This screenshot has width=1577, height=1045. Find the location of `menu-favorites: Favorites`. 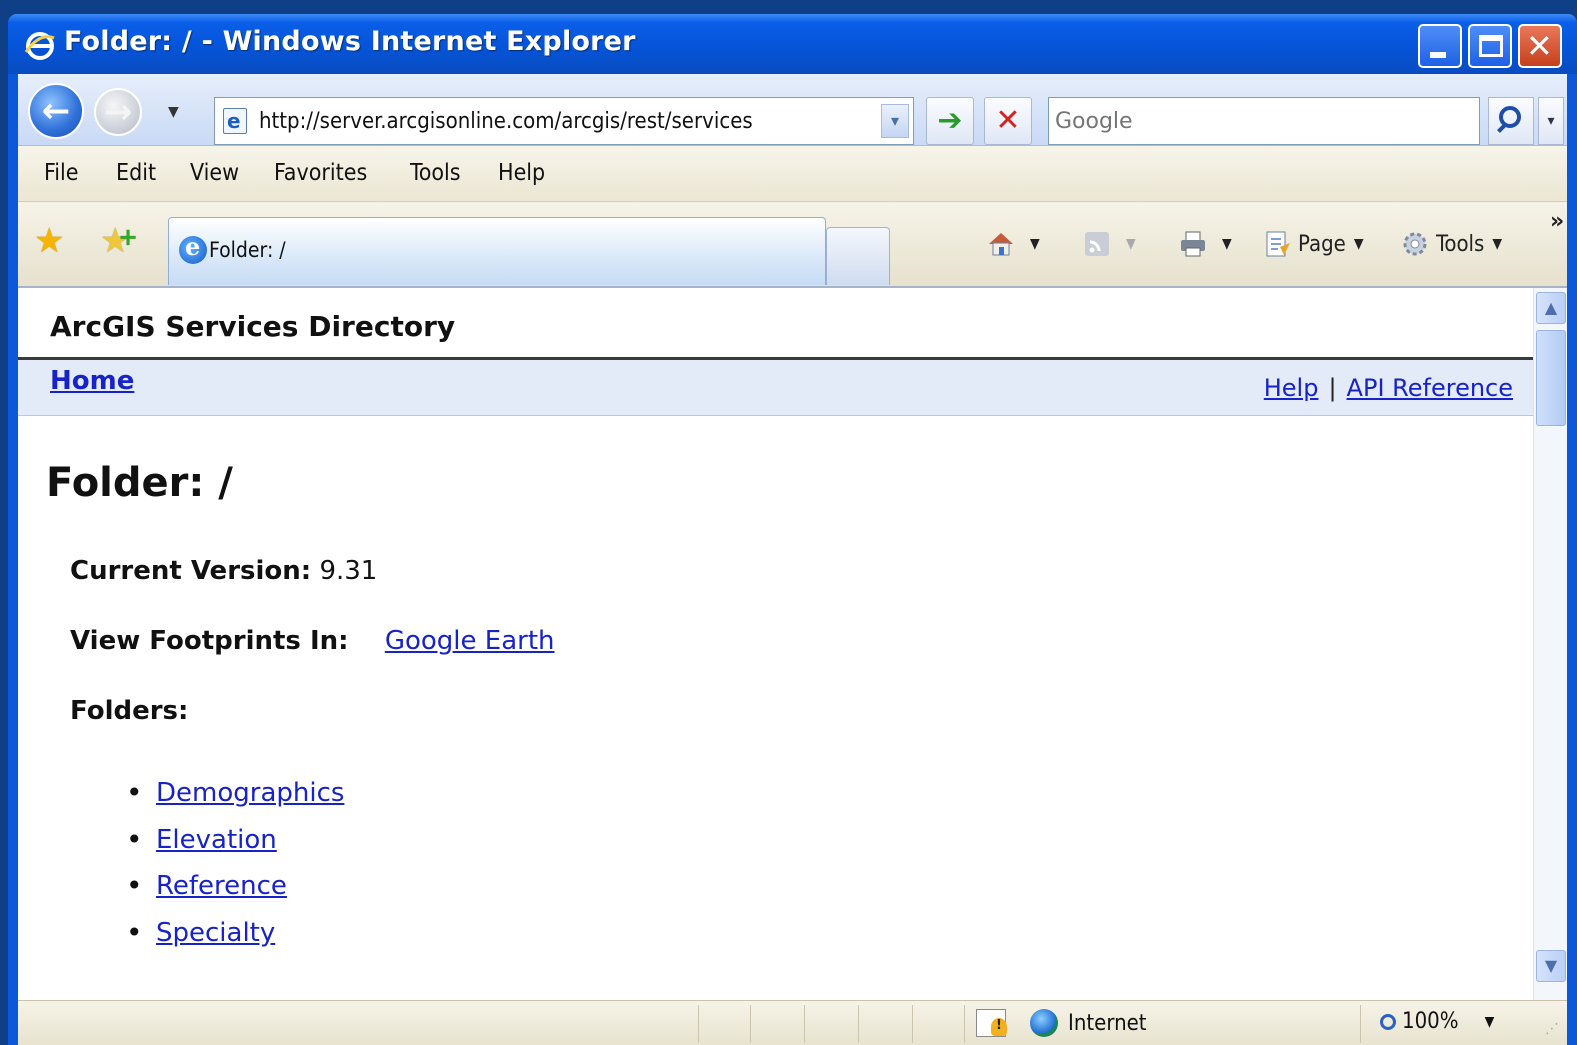

menu-favorites: Favorites is located at coordinates (320, 173).